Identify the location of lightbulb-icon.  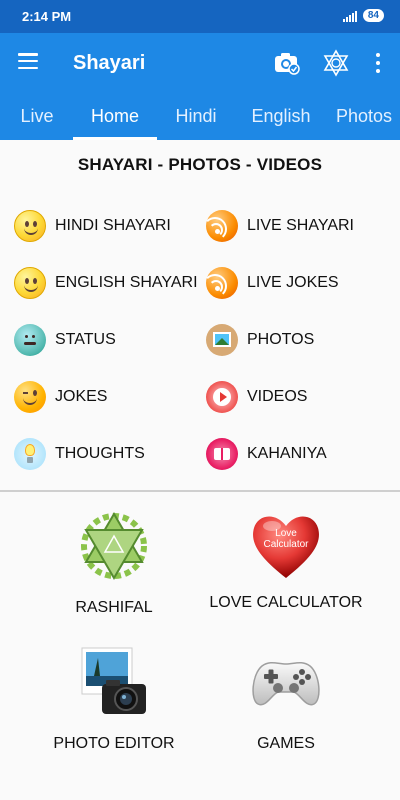
(30, 454).